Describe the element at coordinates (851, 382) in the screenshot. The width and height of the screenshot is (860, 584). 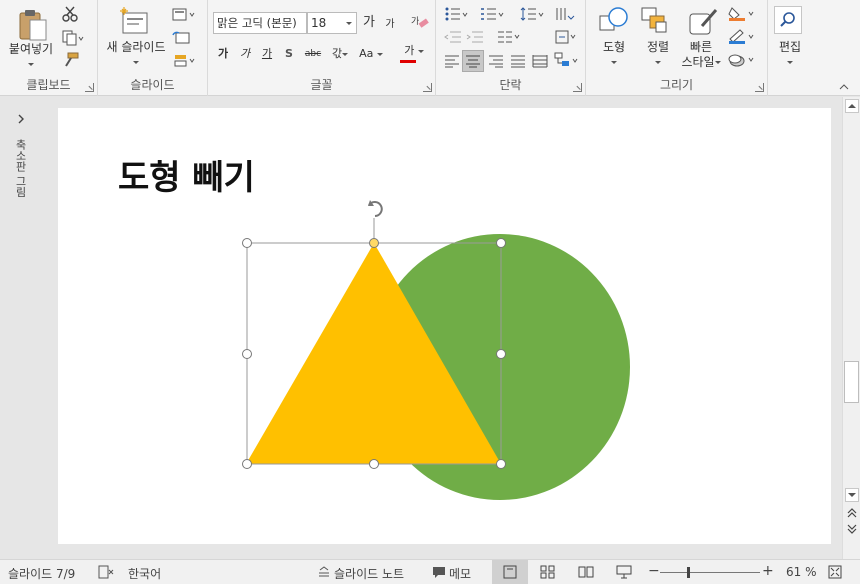
I see `scrollbar-thumb` at that location.